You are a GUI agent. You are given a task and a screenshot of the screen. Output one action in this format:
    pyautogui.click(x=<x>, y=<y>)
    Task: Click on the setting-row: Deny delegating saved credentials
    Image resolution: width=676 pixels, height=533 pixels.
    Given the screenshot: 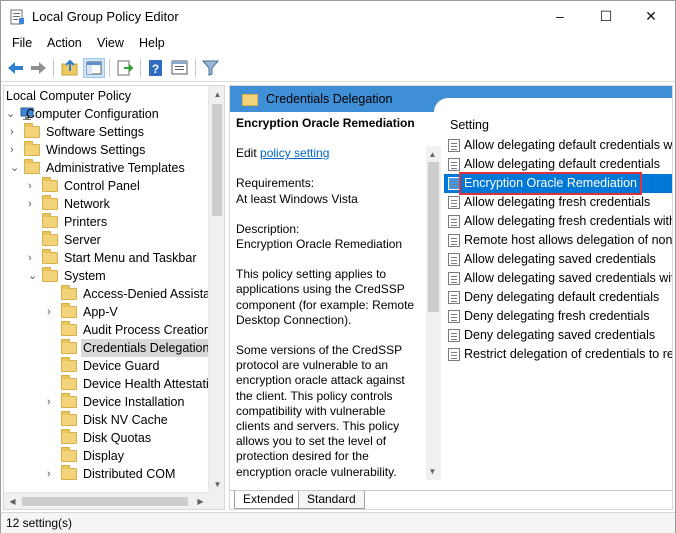 What is the action you would take?
    pyautogui.click(x=558, y=335)
    